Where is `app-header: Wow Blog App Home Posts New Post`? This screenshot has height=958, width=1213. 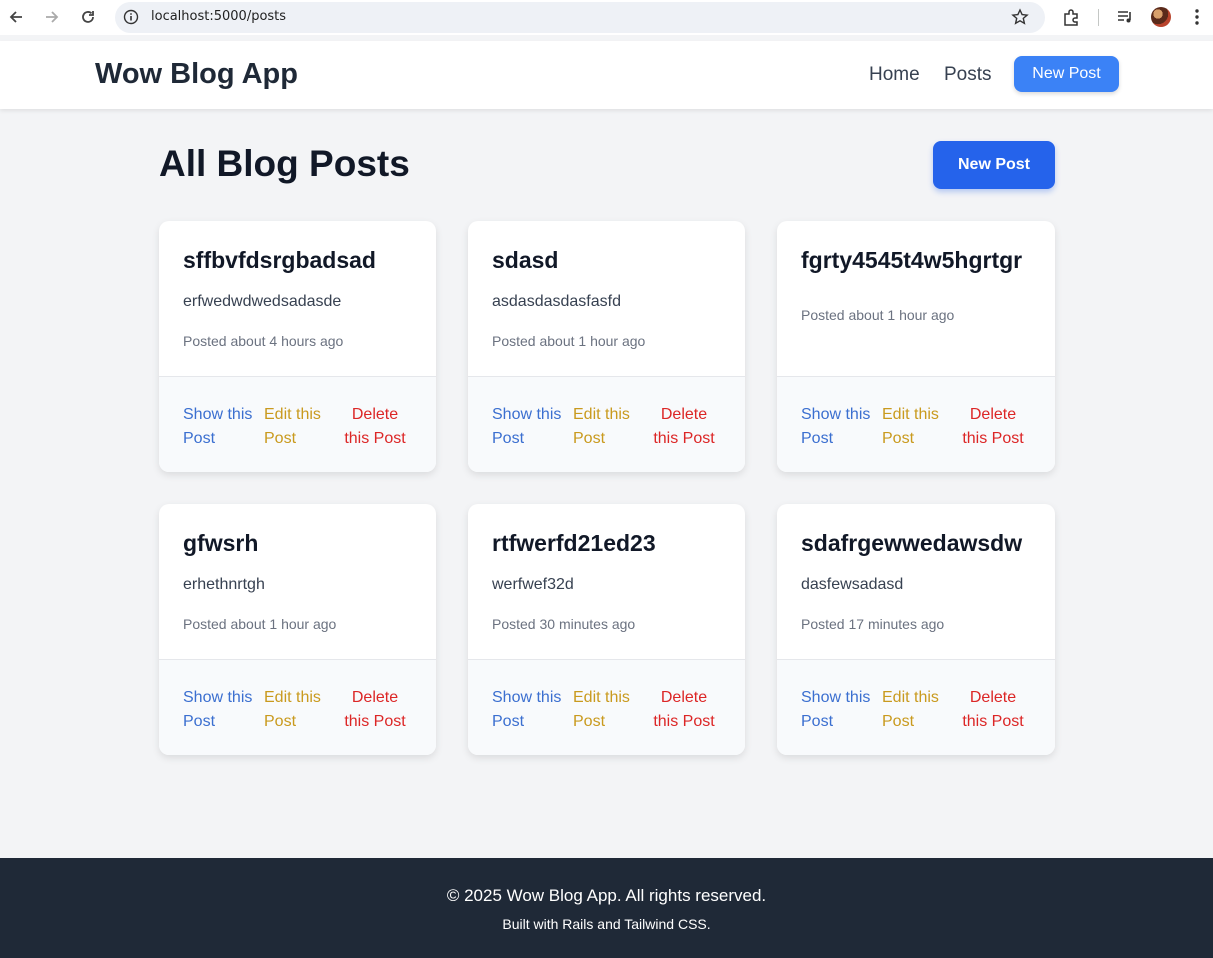
app-header: Wow Blog App Home Posts New Post is located at coordinates (606, 75).